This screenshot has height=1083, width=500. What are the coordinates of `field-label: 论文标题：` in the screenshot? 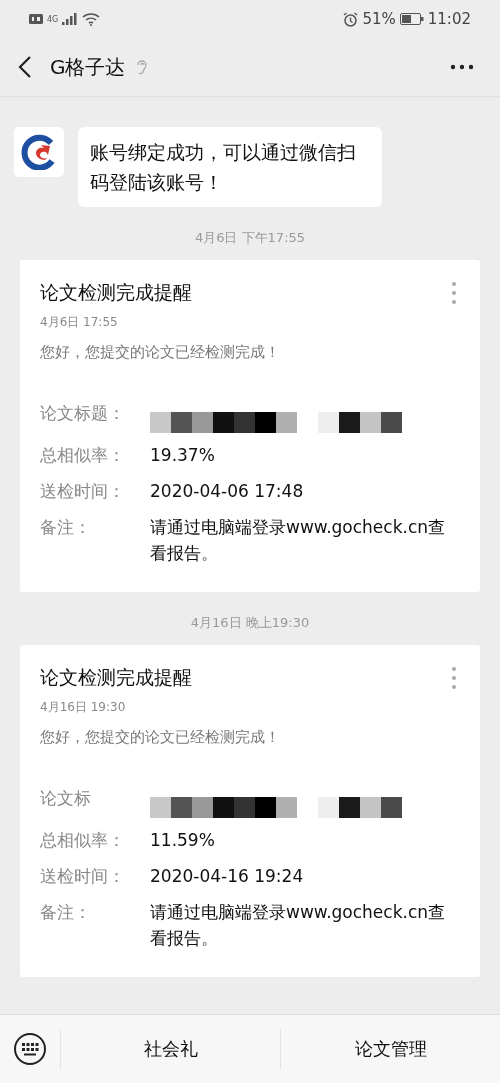 It's located at (83, 413).